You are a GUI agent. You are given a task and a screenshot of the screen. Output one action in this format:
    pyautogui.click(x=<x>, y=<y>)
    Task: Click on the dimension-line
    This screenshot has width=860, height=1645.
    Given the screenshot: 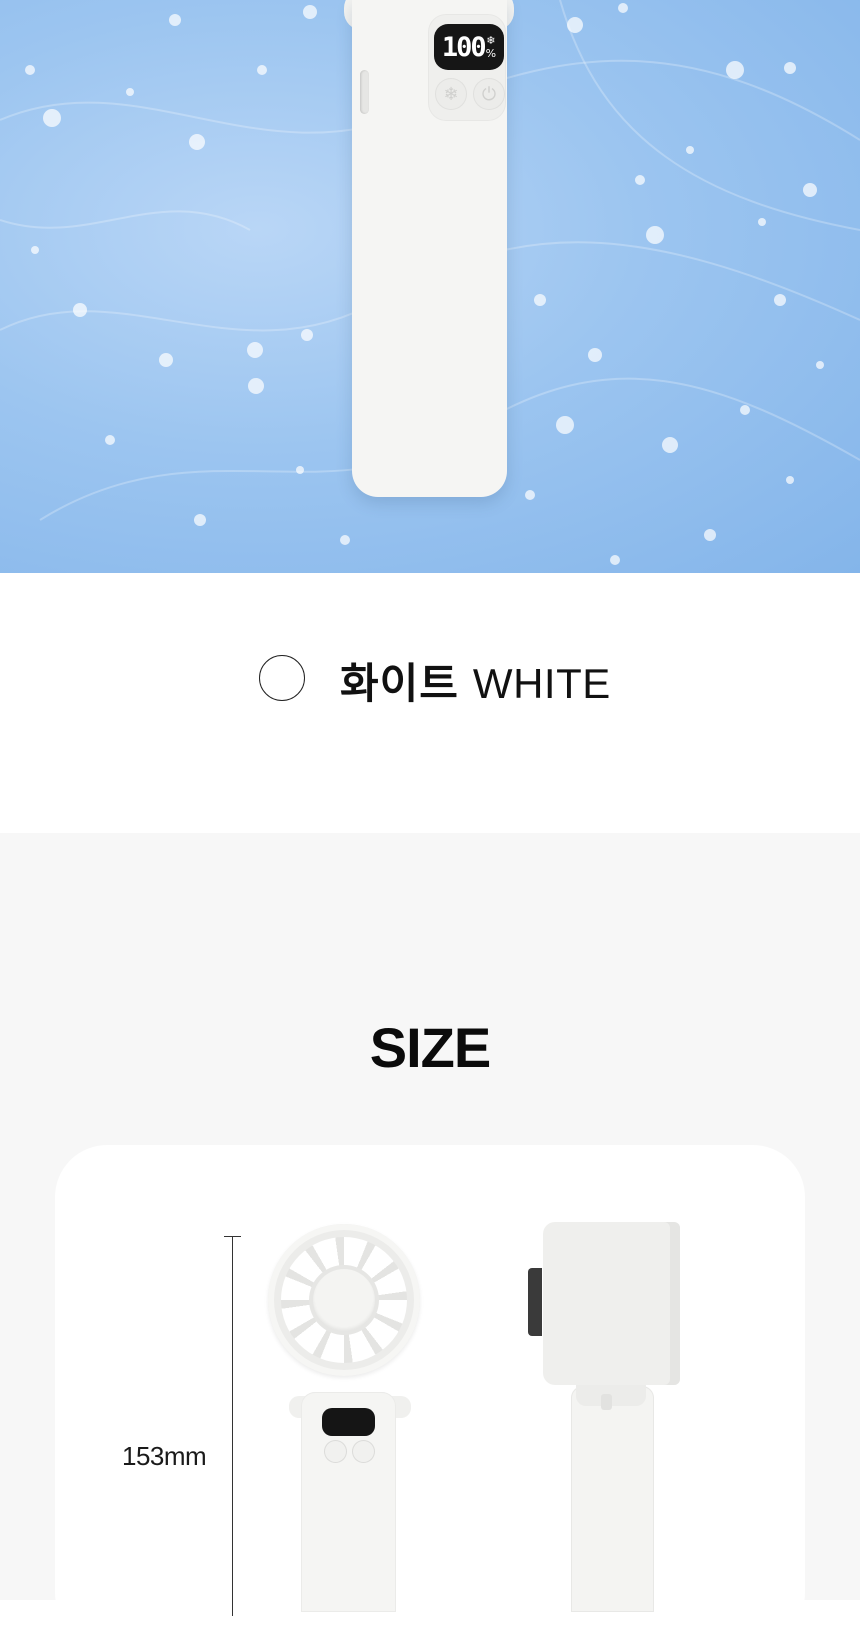 What is the action you would take?
    pyautogui.click(x=232, y=1426)
    